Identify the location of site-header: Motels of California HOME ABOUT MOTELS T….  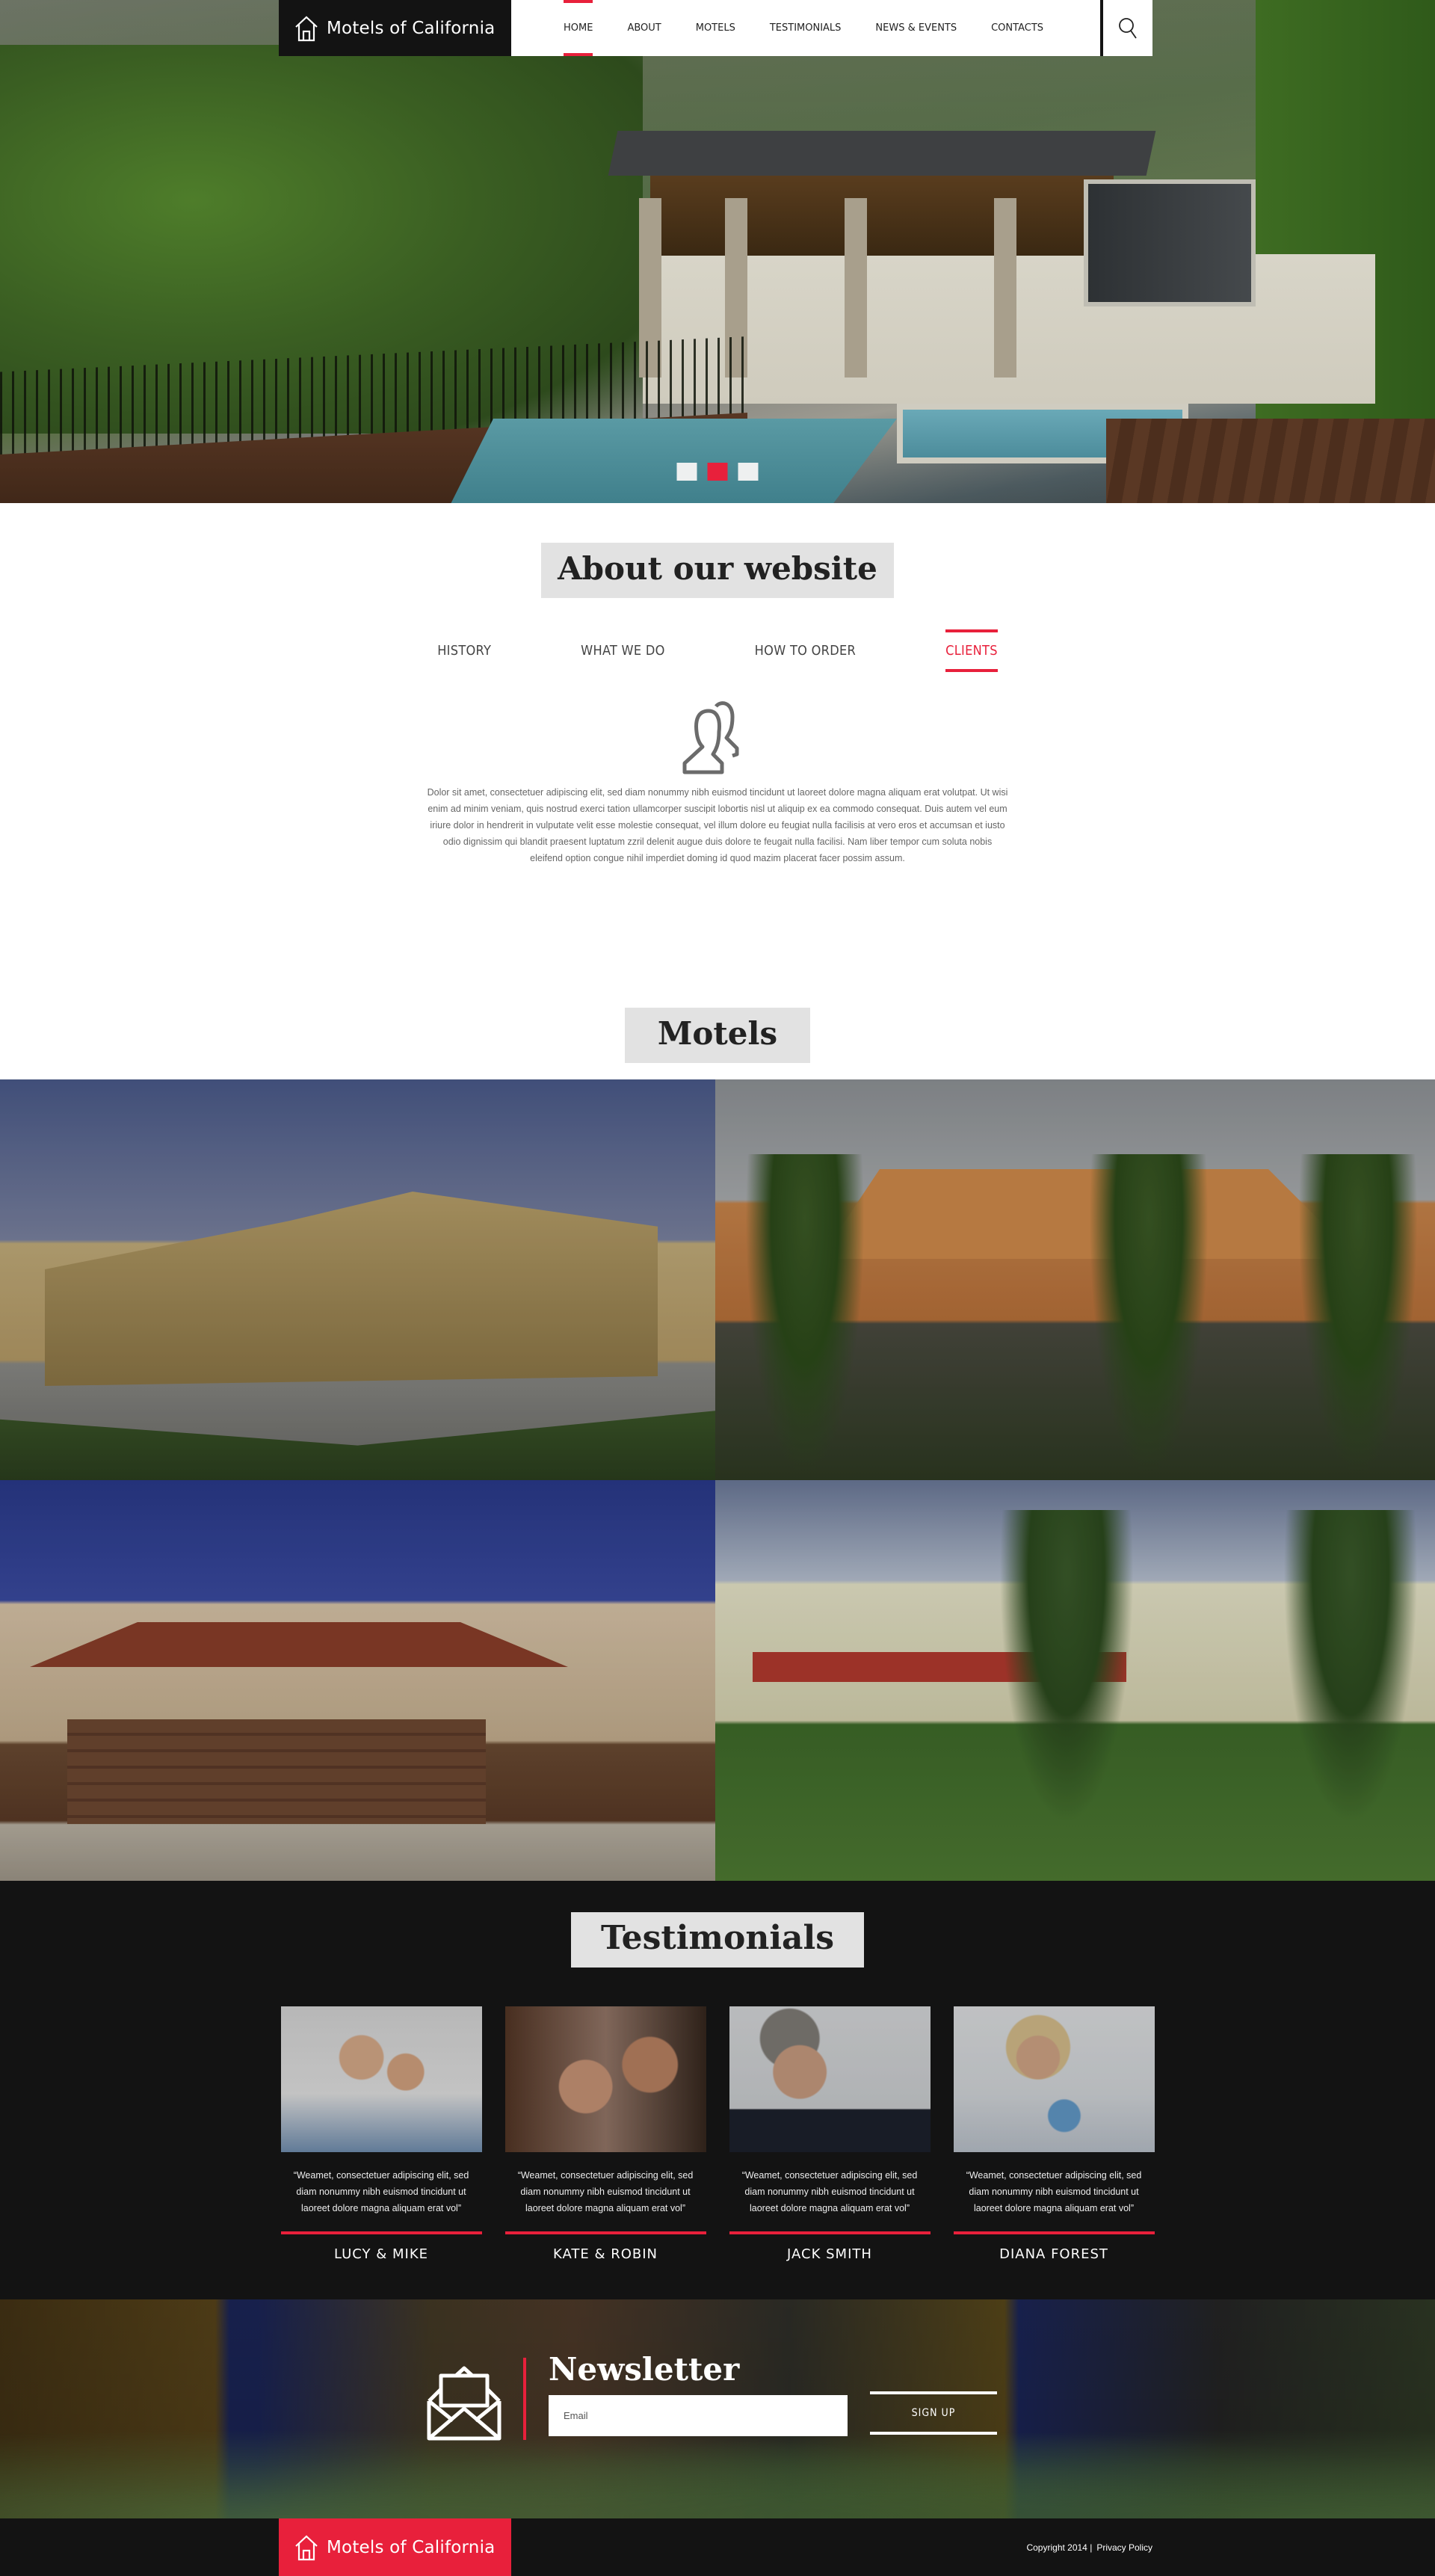
(716, 28).